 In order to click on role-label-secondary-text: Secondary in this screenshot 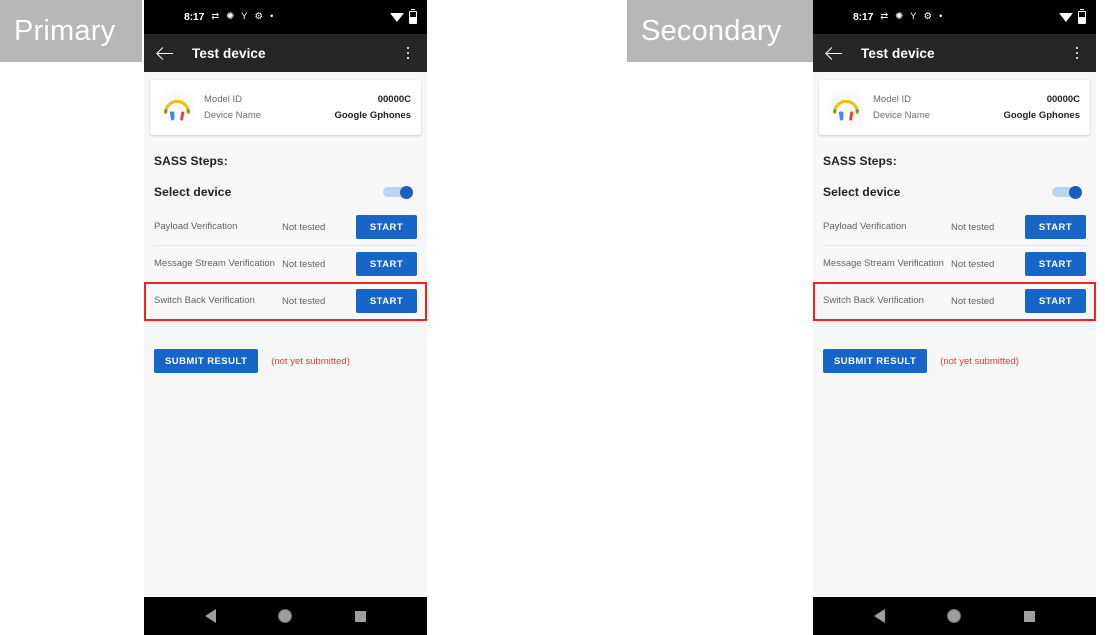, I will do `click(711, 30)`.